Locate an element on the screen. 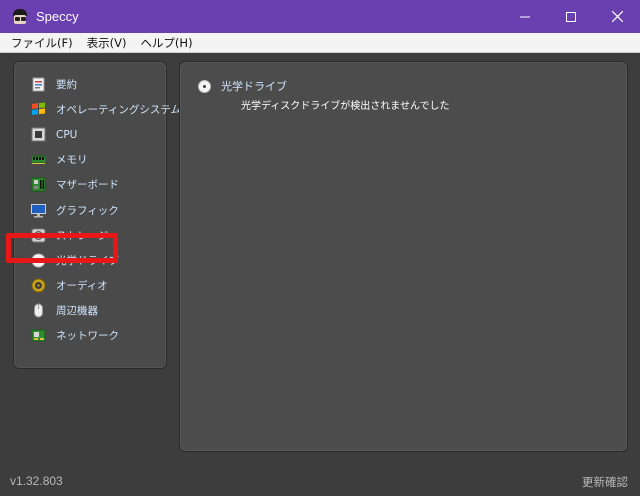 This screenshot has height=496, width=640. hdd-icon is located at coordinates (38, 235).